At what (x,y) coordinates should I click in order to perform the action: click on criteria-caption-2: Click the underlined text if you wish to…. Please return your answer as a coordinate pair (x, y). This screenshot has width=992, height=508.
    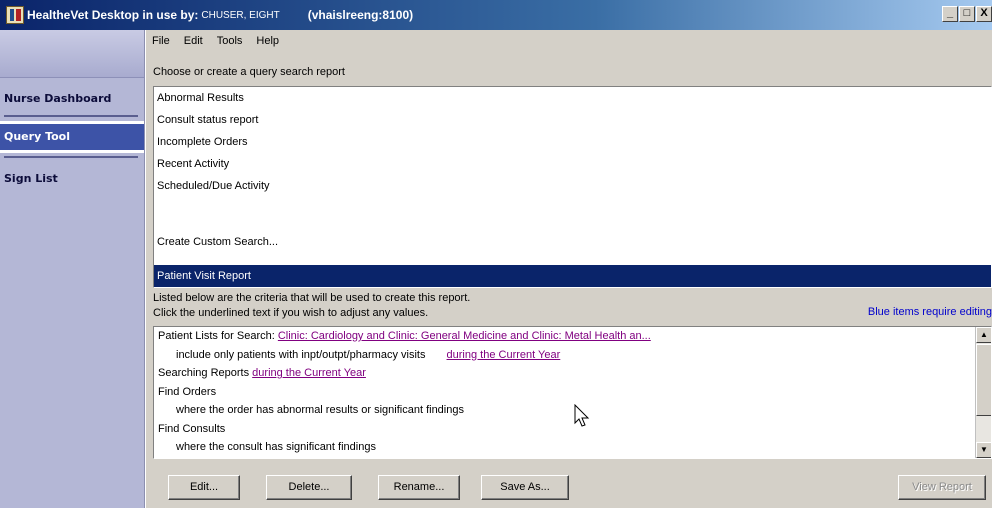
    Looking at the image, I should click on (291, 313).